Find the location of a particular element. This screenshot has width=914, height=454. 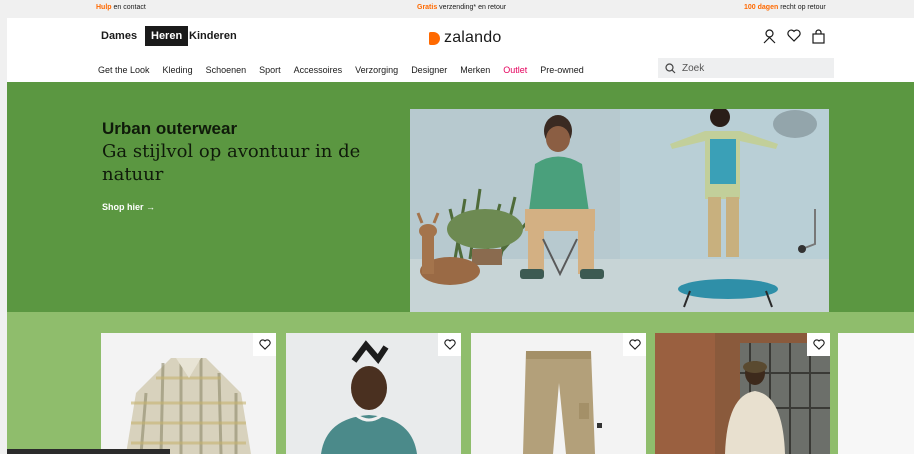

free-shipping-link: Gratis verzending* en retour is located at coordinates (461, 7).